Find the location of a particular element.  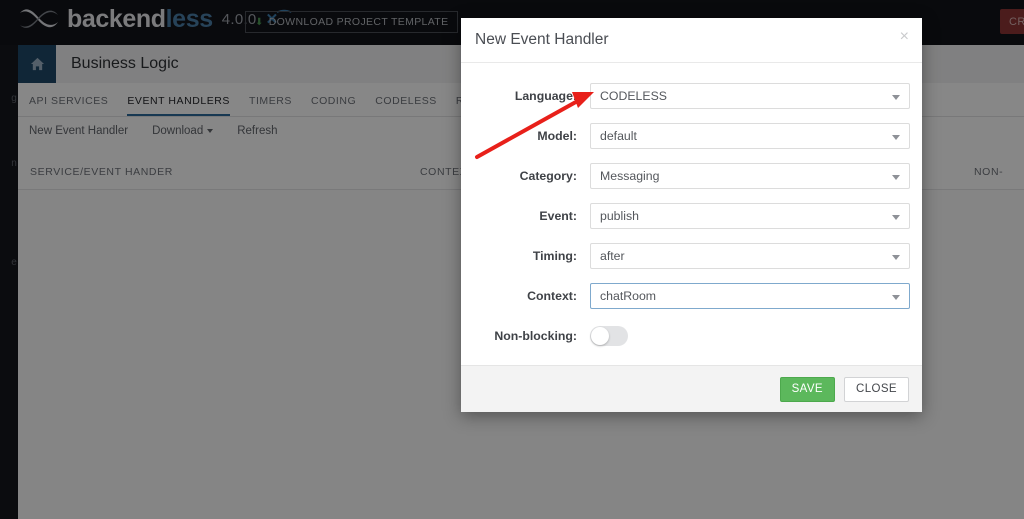

language-select: CODELESS is located at coordinates (750, 96).